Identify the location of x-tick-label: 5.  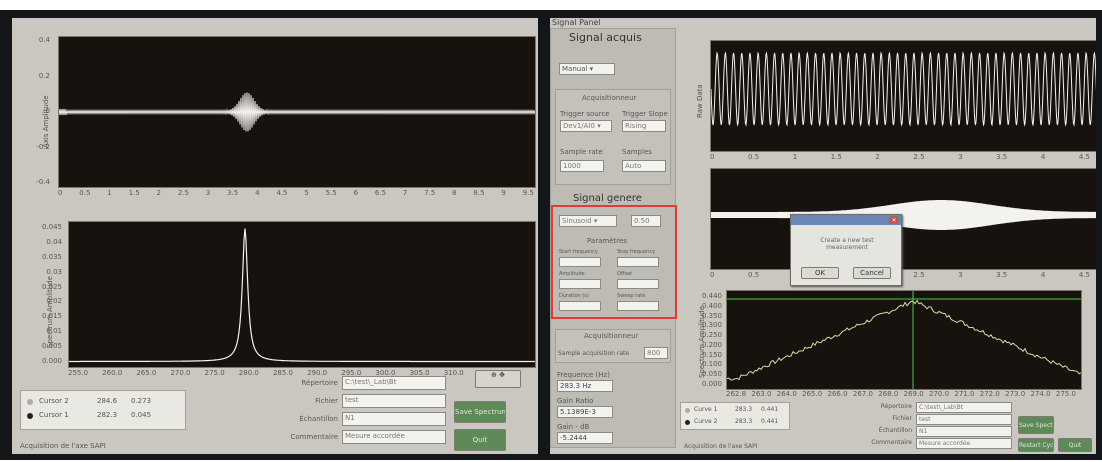
(306, 193).